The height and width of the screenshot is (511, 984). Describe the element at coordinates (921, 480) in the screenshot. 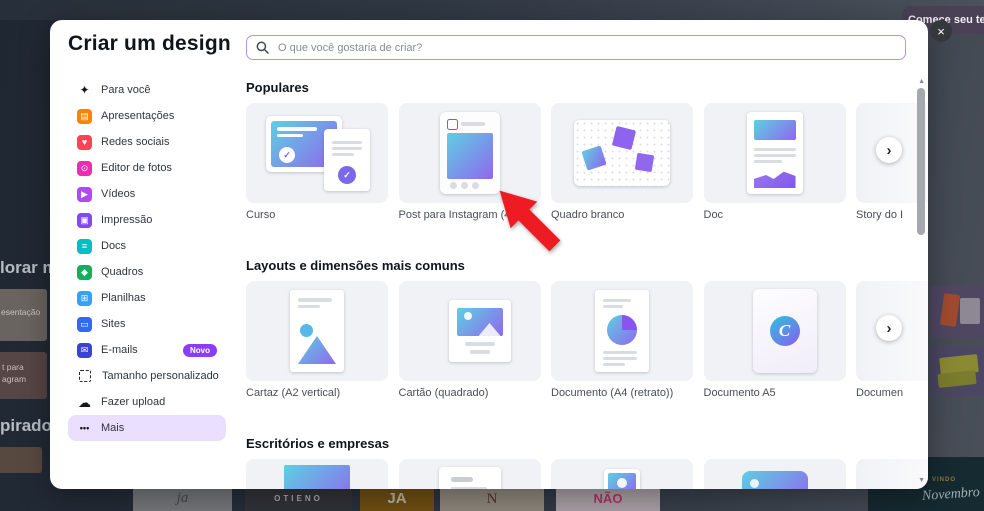

I see `scrollbar-down-arrow: ▼` at that location.